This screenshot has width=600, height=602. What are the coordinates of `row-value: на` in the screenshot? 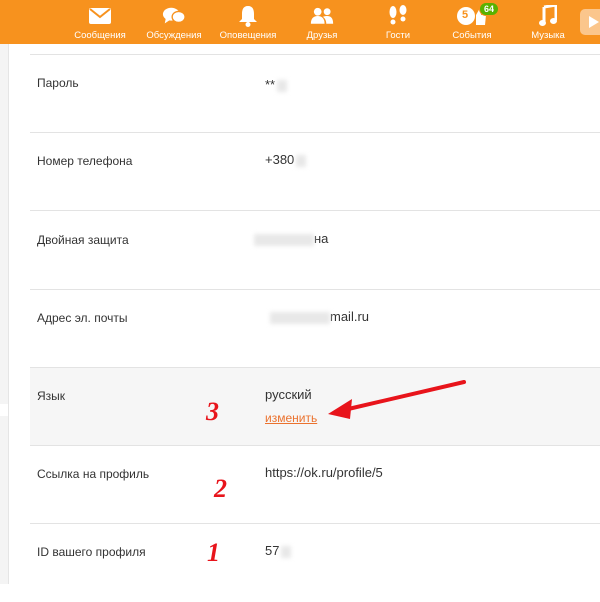 It's located at (290, 238).